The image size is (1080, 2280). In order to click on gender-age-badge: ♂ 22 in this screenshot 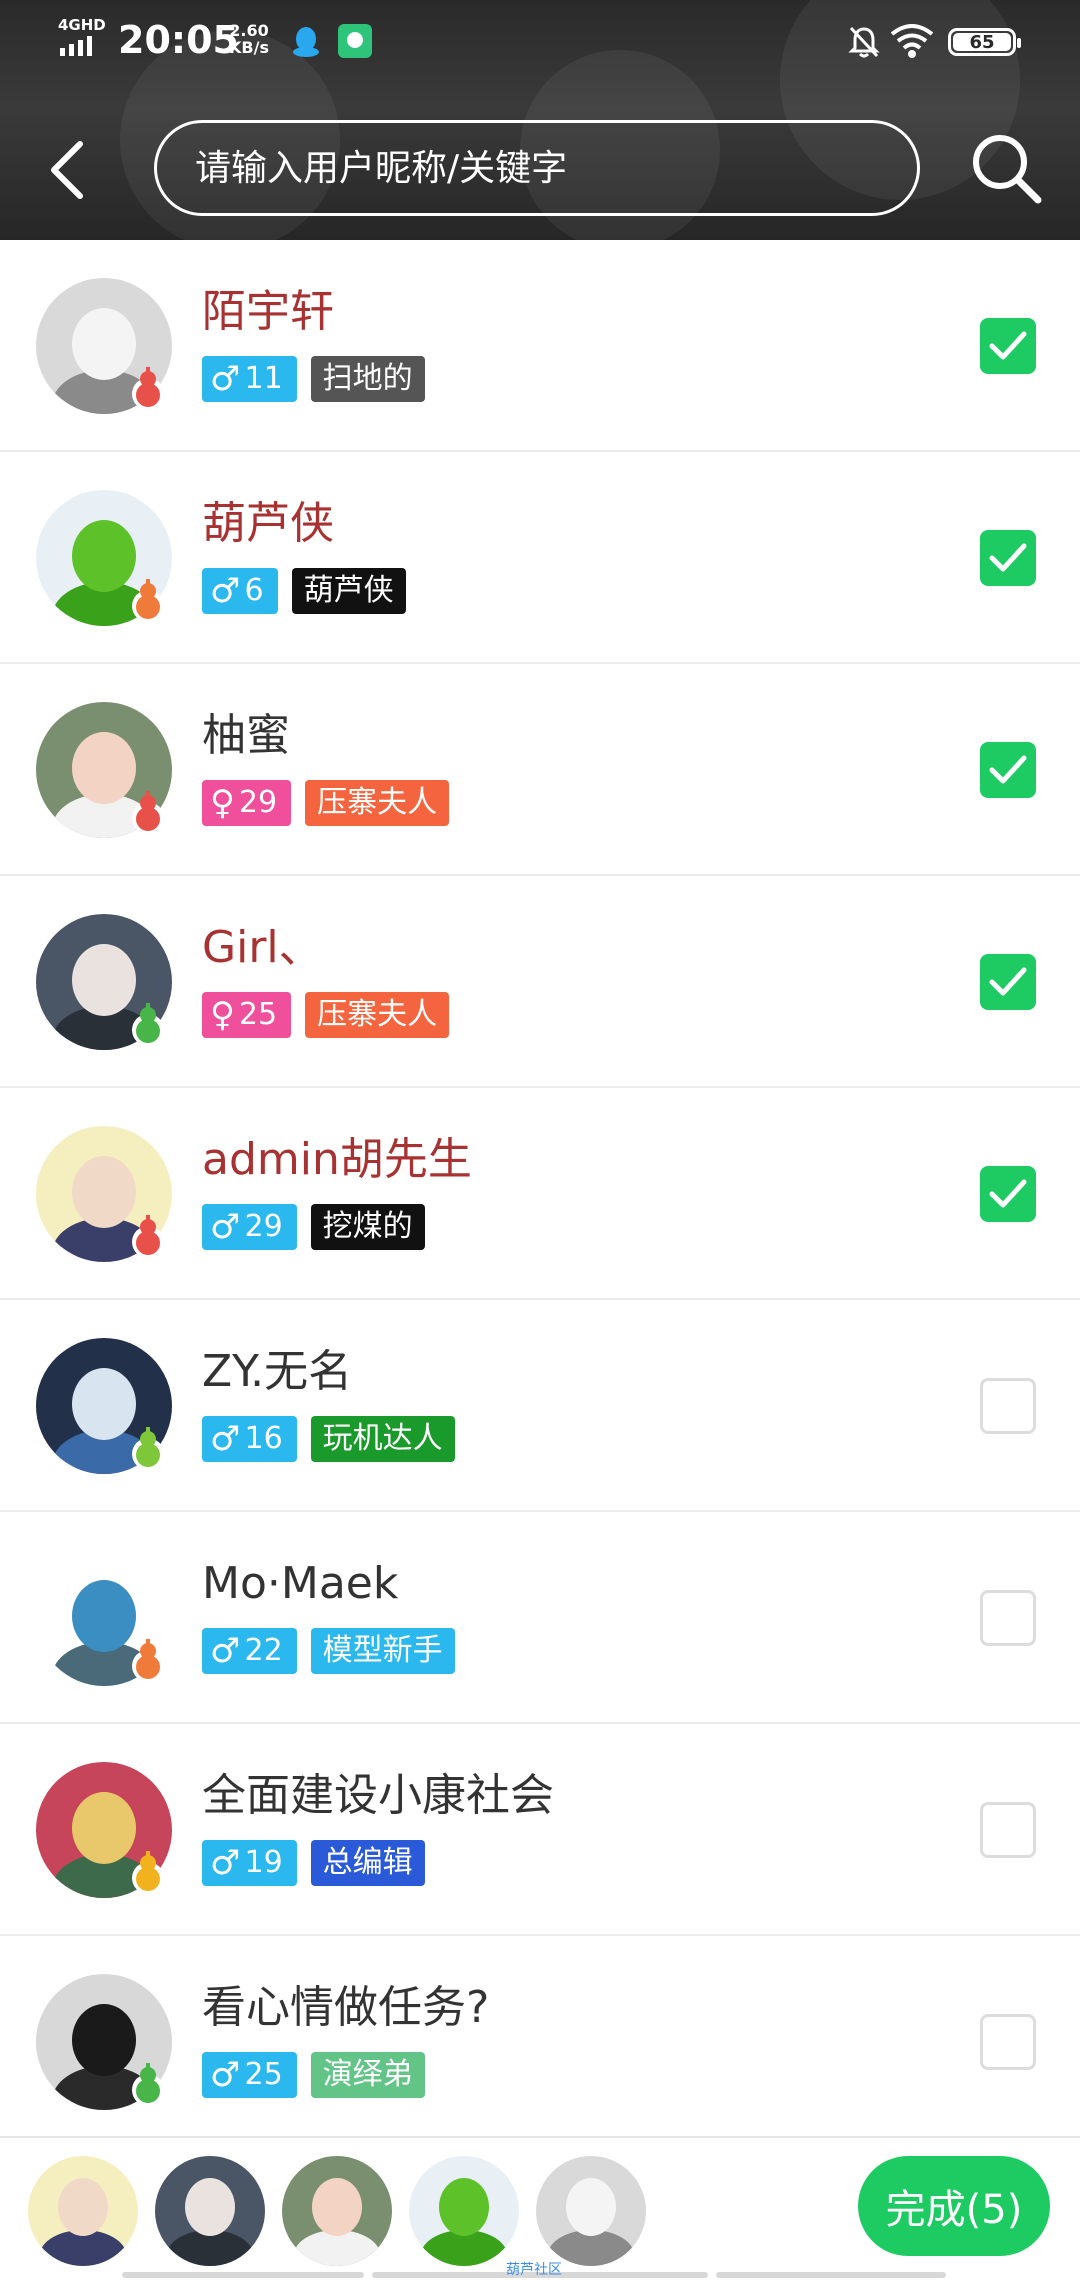, I will do `click(249, 1651)`.